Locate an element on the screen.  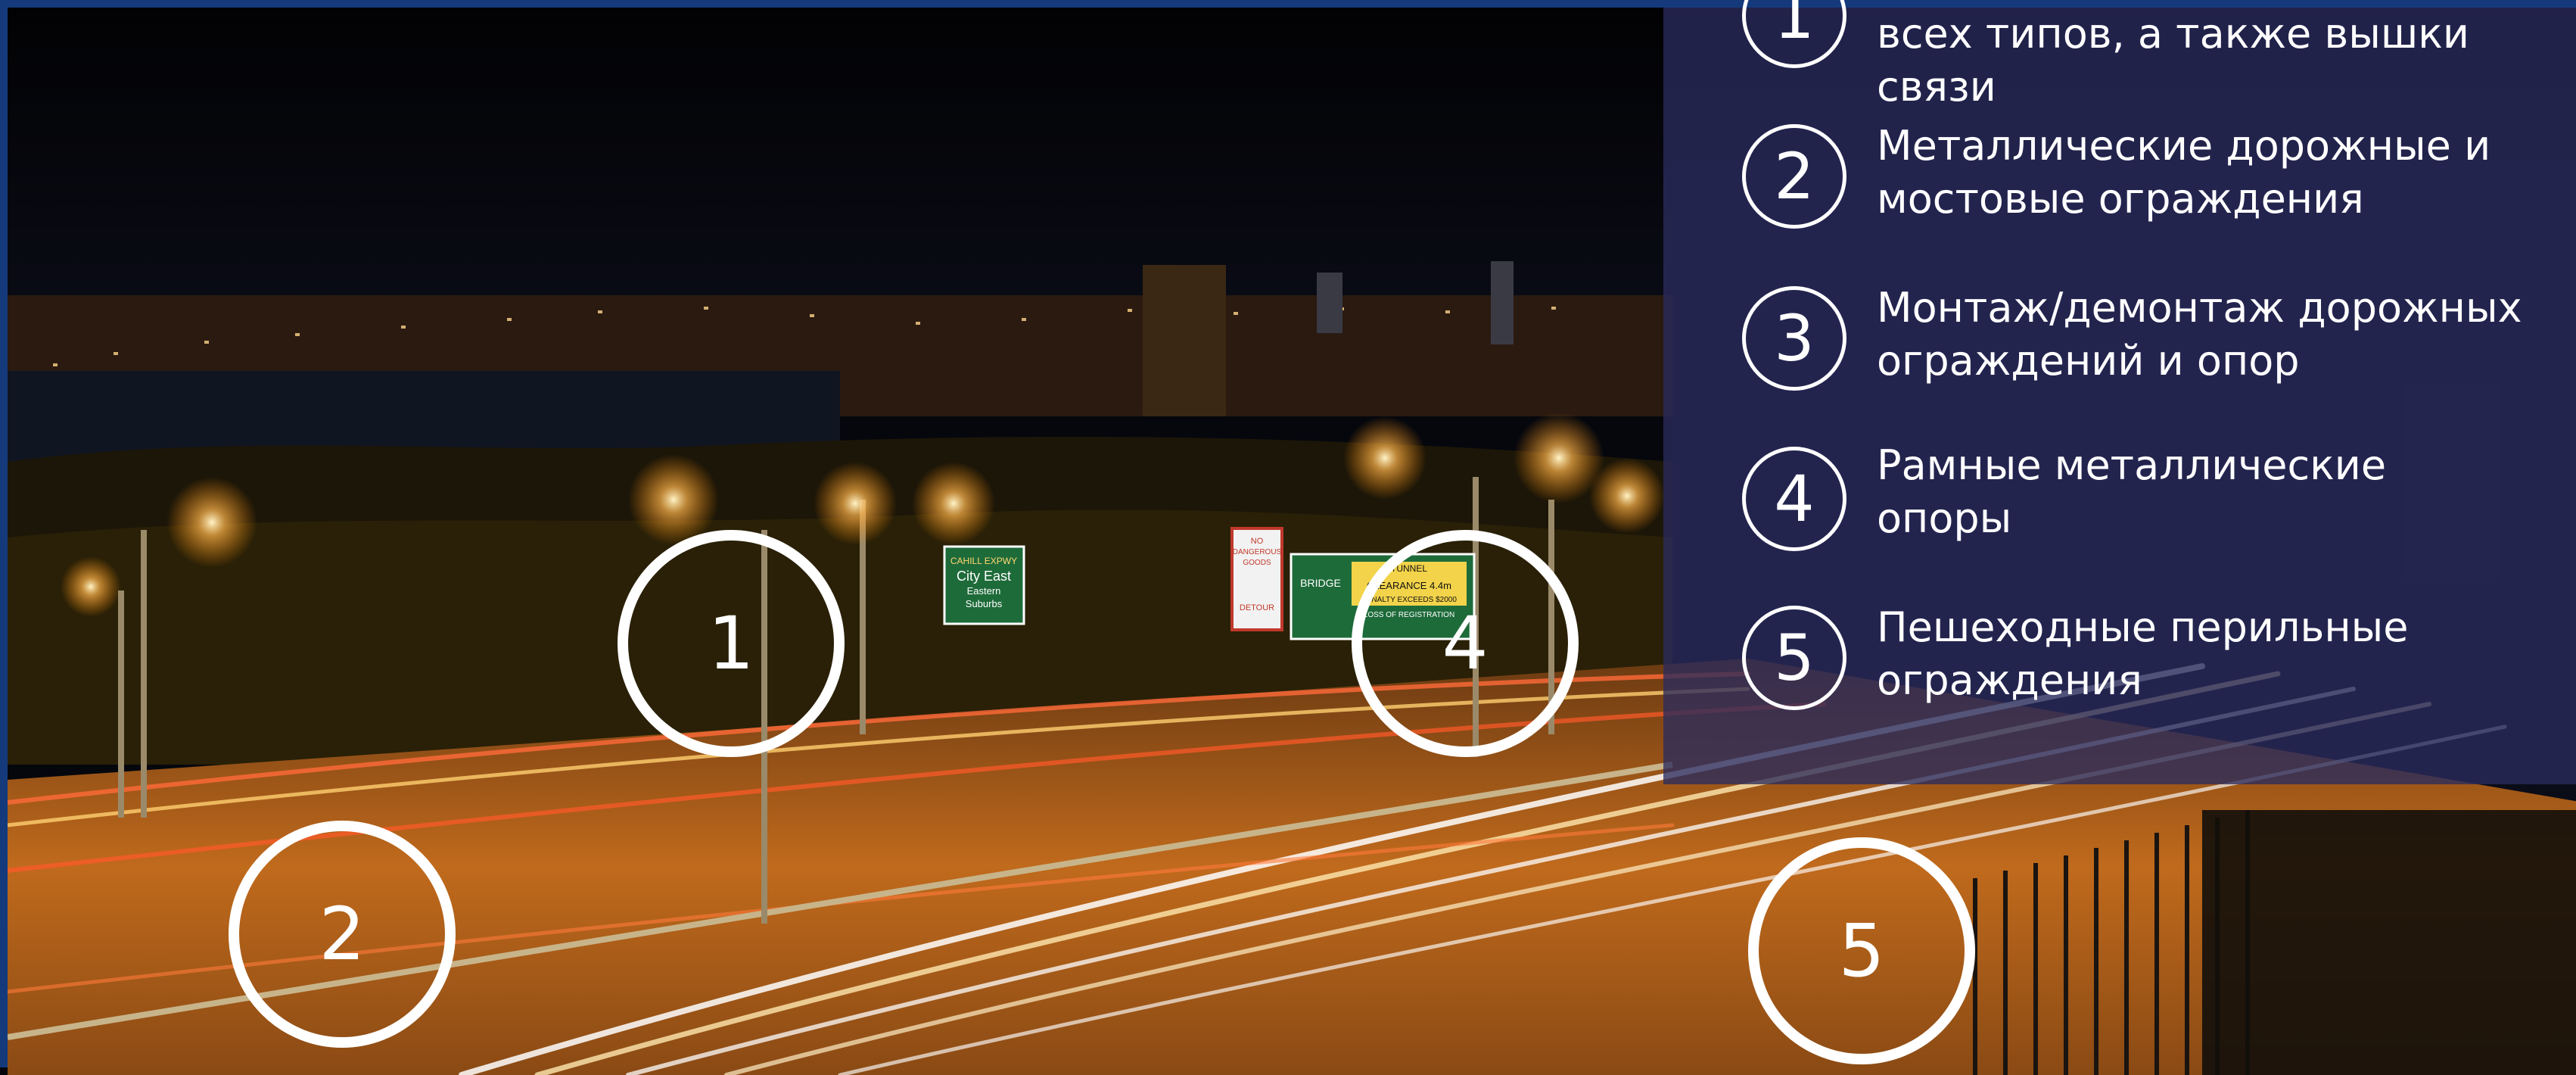
legend-text-4-line1: Рамные металлические is located at coordinates (2132, 465).